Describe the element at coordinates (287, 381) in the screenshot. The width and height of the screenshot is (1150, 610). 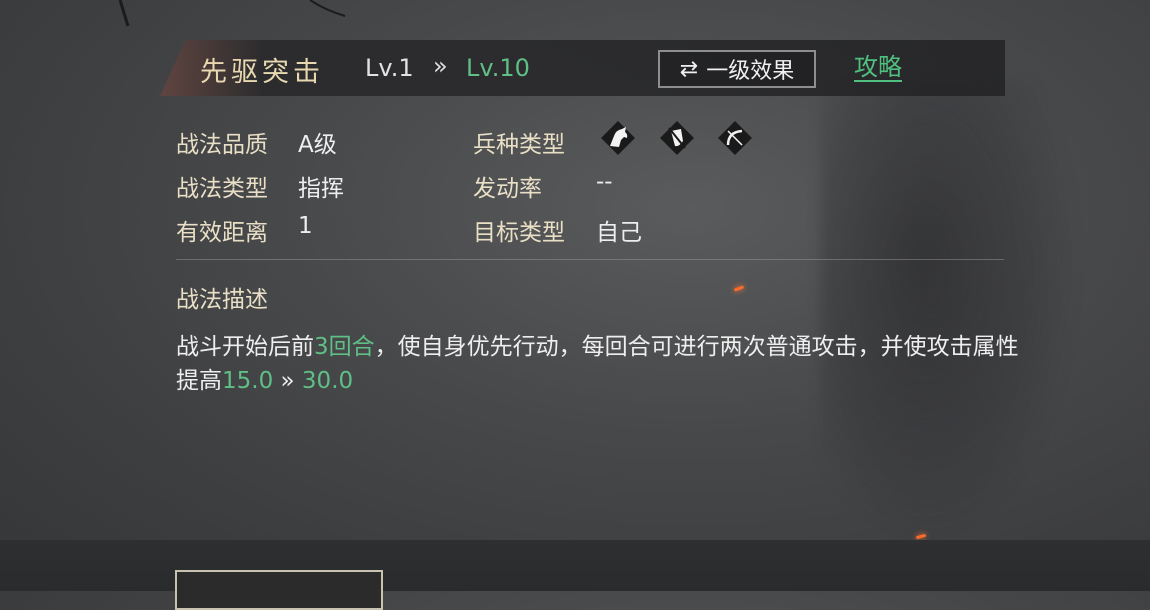
I see `description-arrow: »` at that location.